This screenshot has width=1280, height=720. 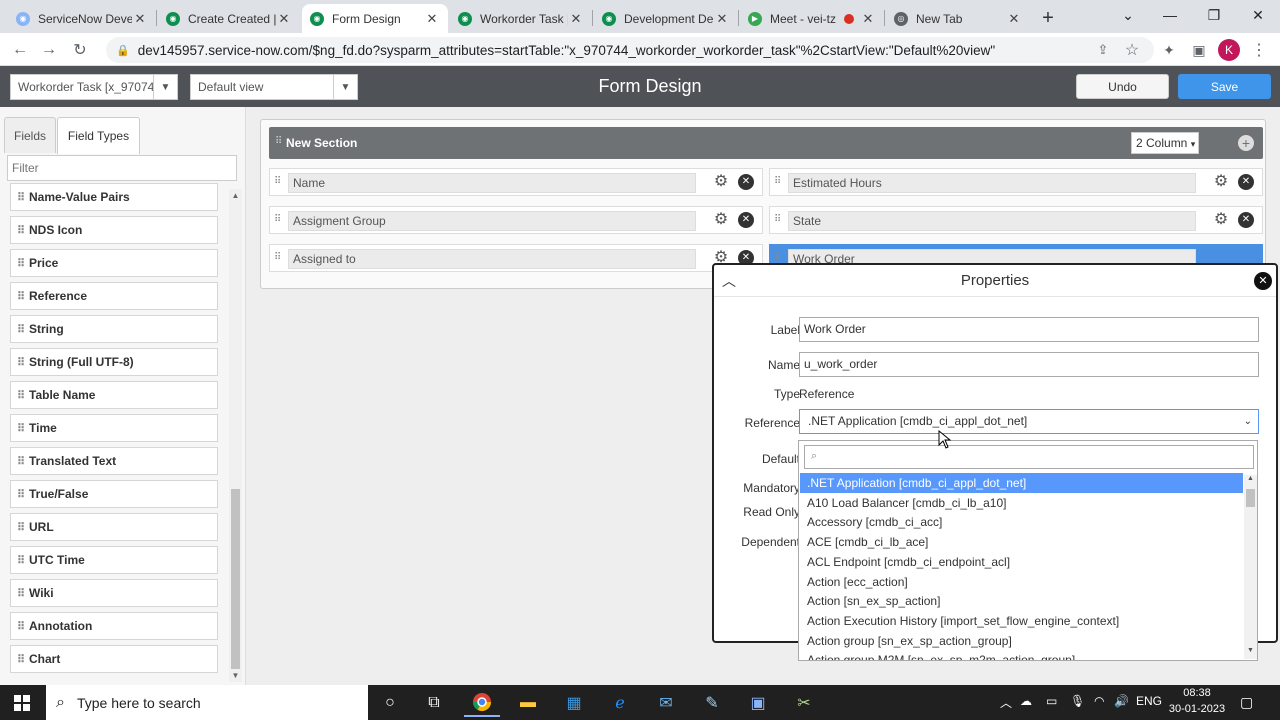 I want to click on field-type-item: ⠿ String (Full UTF-8), so click(x=114, y=362).